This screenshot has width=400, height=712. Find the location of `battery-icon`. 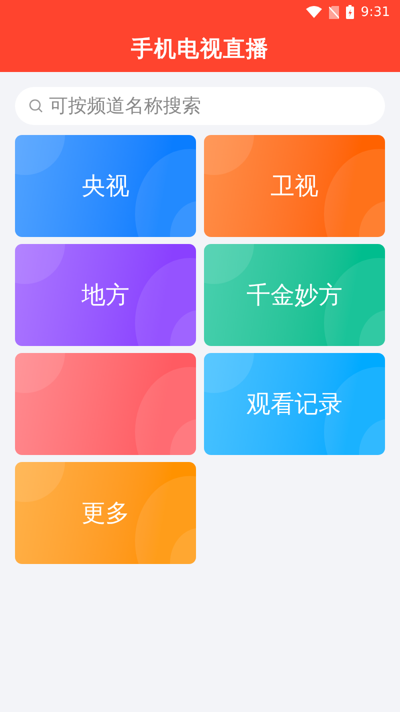

battery-icon is located at coordinates (350, 12).